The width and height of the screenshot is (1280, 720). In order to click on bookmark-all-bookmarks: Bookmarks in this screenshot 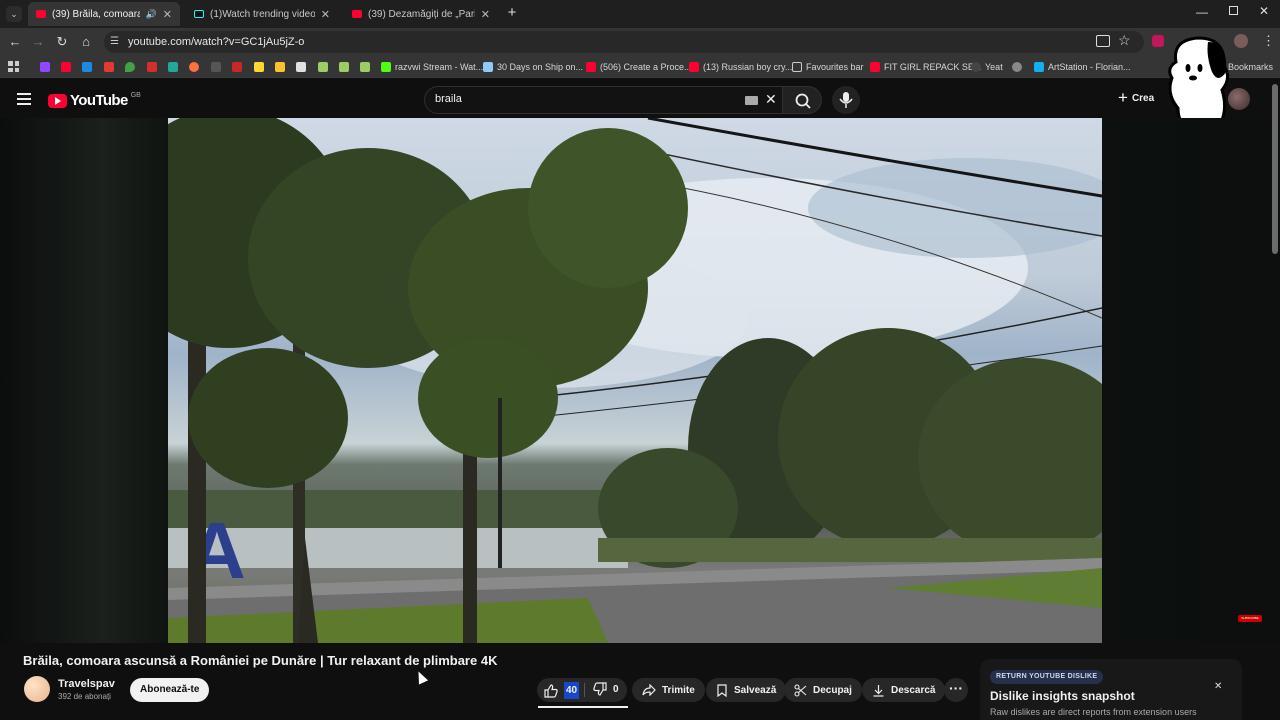, I will do `click(1250, 67)`.